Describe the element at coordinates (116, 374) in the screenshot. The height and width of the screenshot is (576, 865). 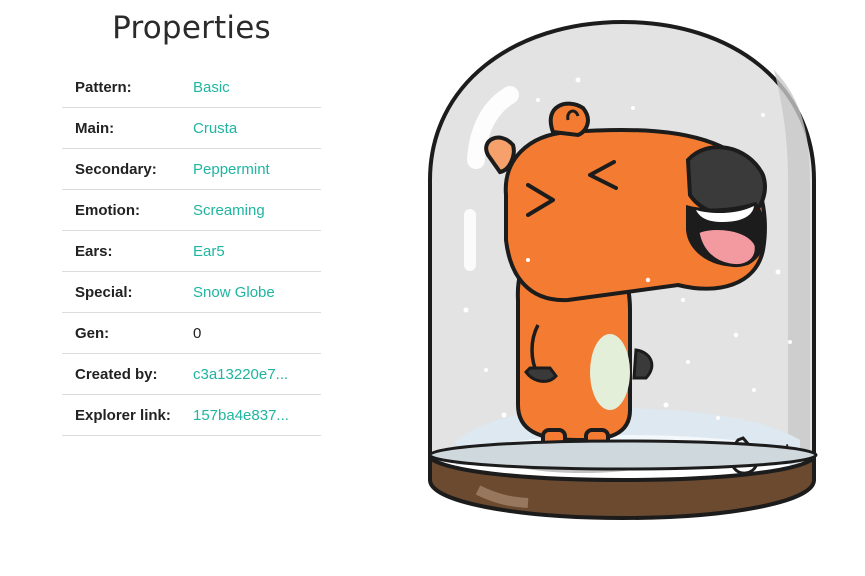
I see `row-key: Created by:` at that location.